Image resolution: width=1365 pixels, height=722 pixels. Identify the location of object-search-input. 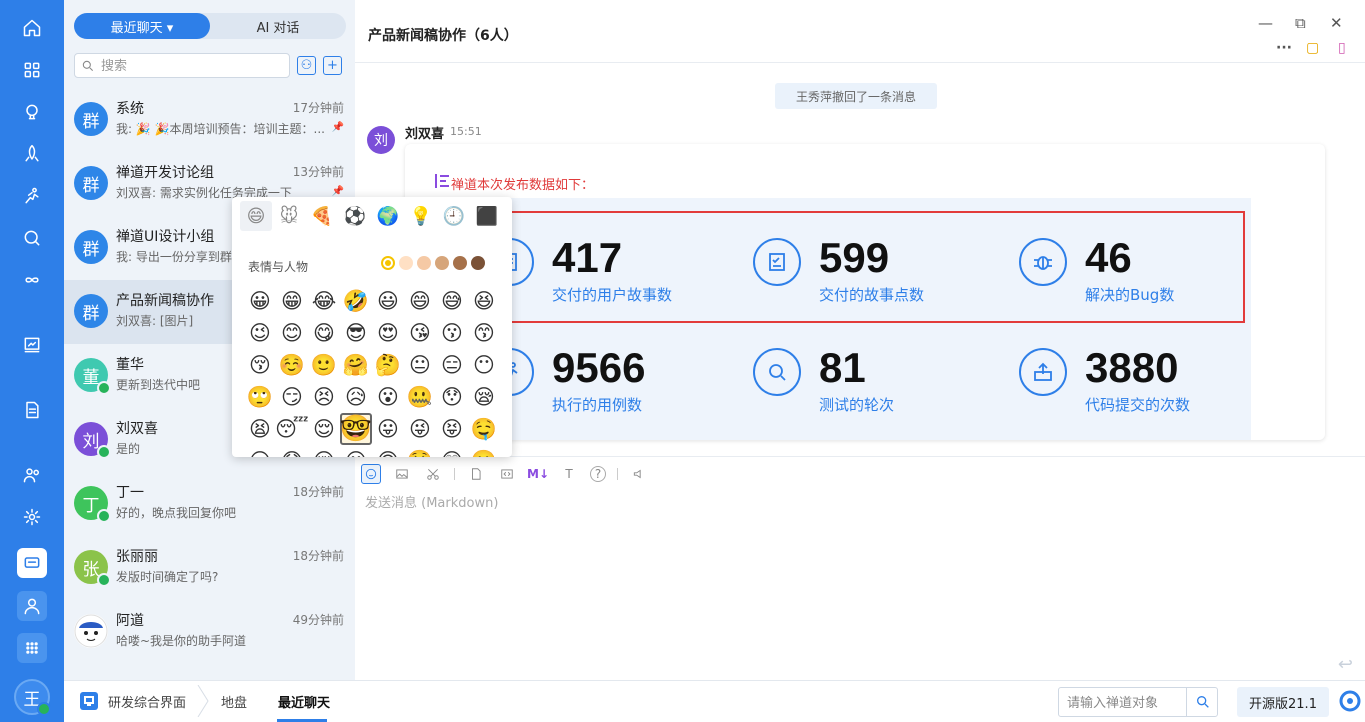
(1122, 702).